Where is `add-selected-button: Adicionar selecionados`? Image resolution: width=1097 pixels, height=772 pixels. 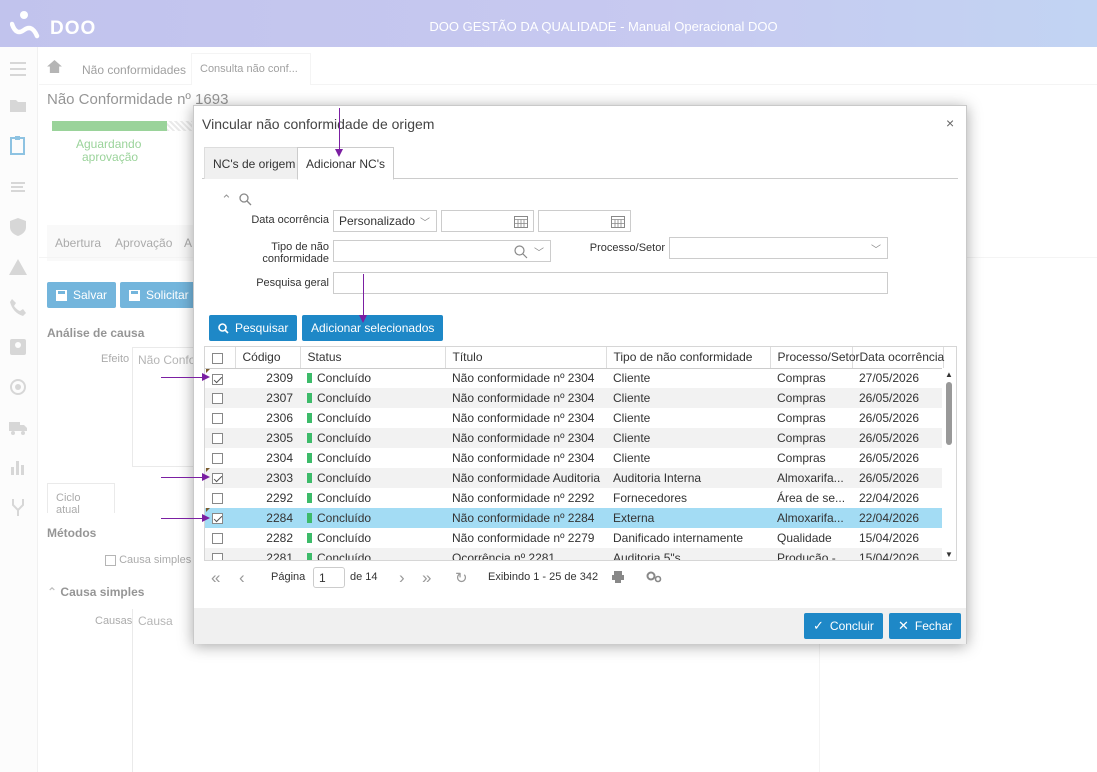 add-selected-button: Adicionar selecionados is located at coordinates (373, 328).